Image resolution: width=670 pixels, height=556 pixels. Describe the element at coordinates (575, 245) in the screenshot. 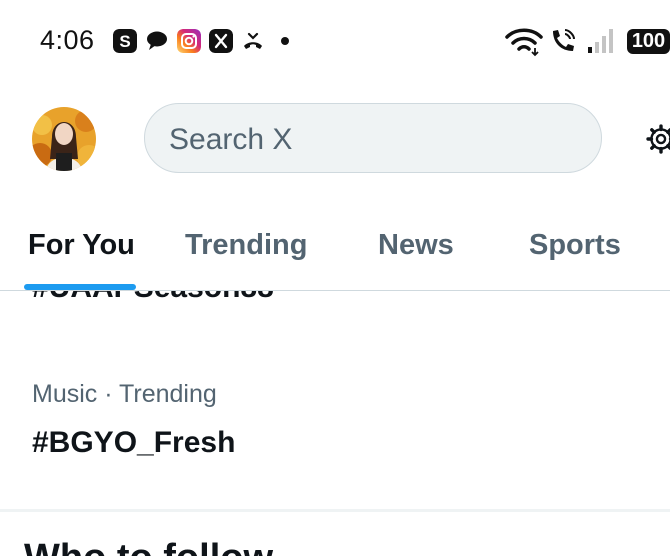

I see `tab-sports: Sports` at that location.